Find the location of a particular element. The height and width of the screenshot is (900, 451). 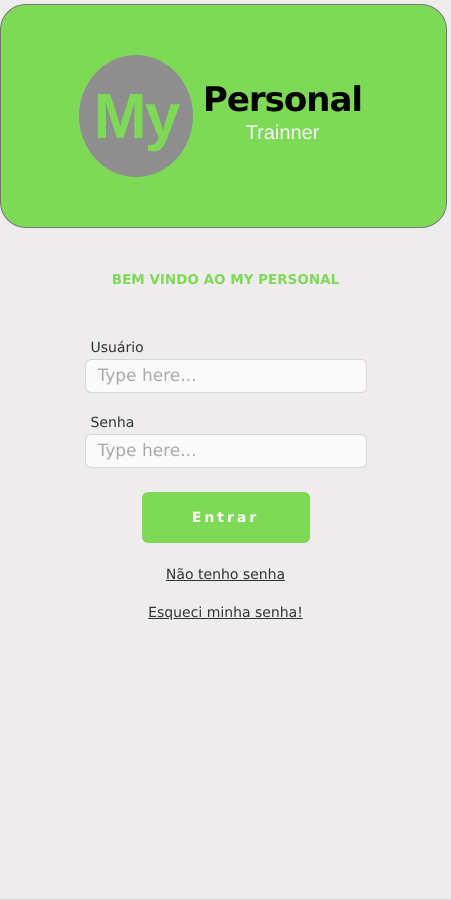

logo-subtitle: Trainner is located at coordinates (283, 133).